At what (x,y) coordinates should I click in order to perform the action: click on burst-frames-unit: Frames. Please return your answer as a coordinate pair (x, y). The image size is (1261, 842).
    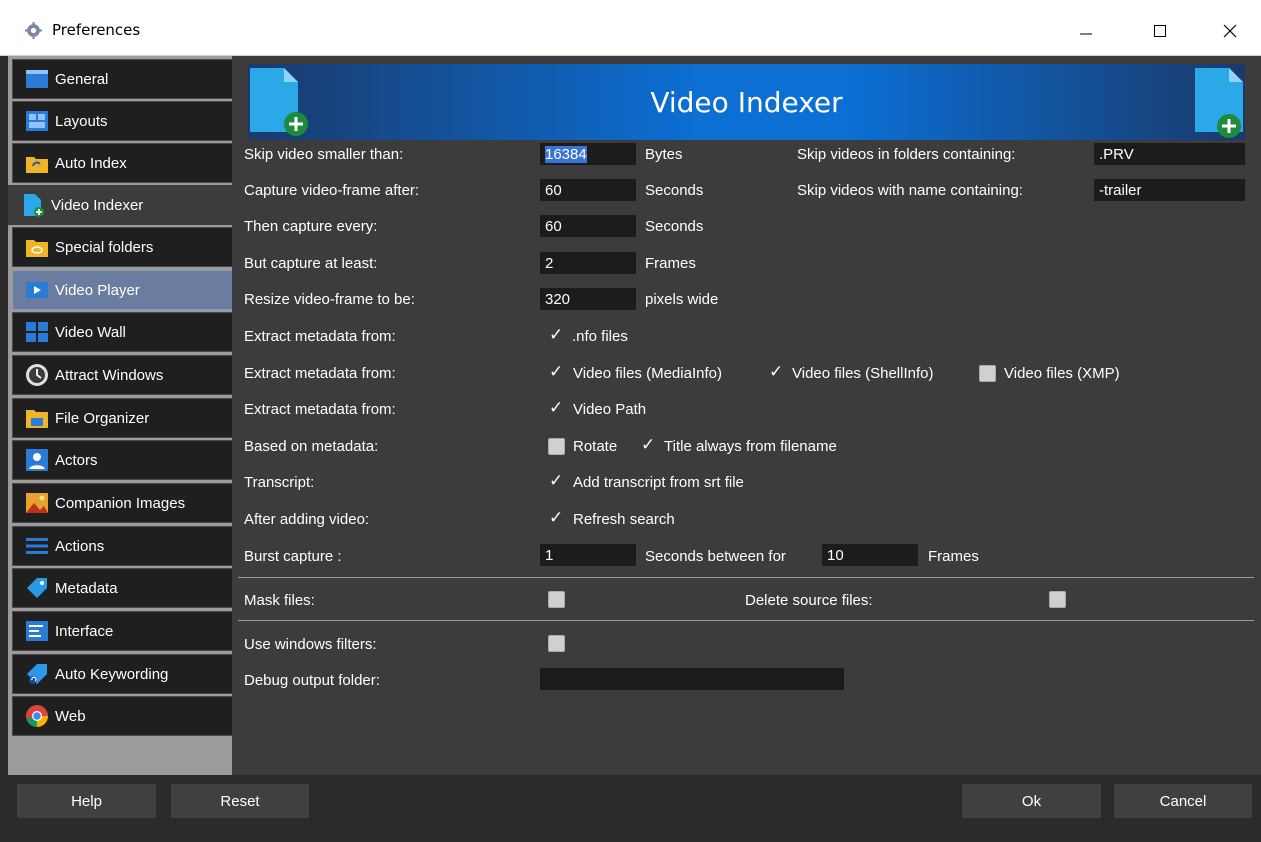
    Looking at the image, I should click on (953, 556).